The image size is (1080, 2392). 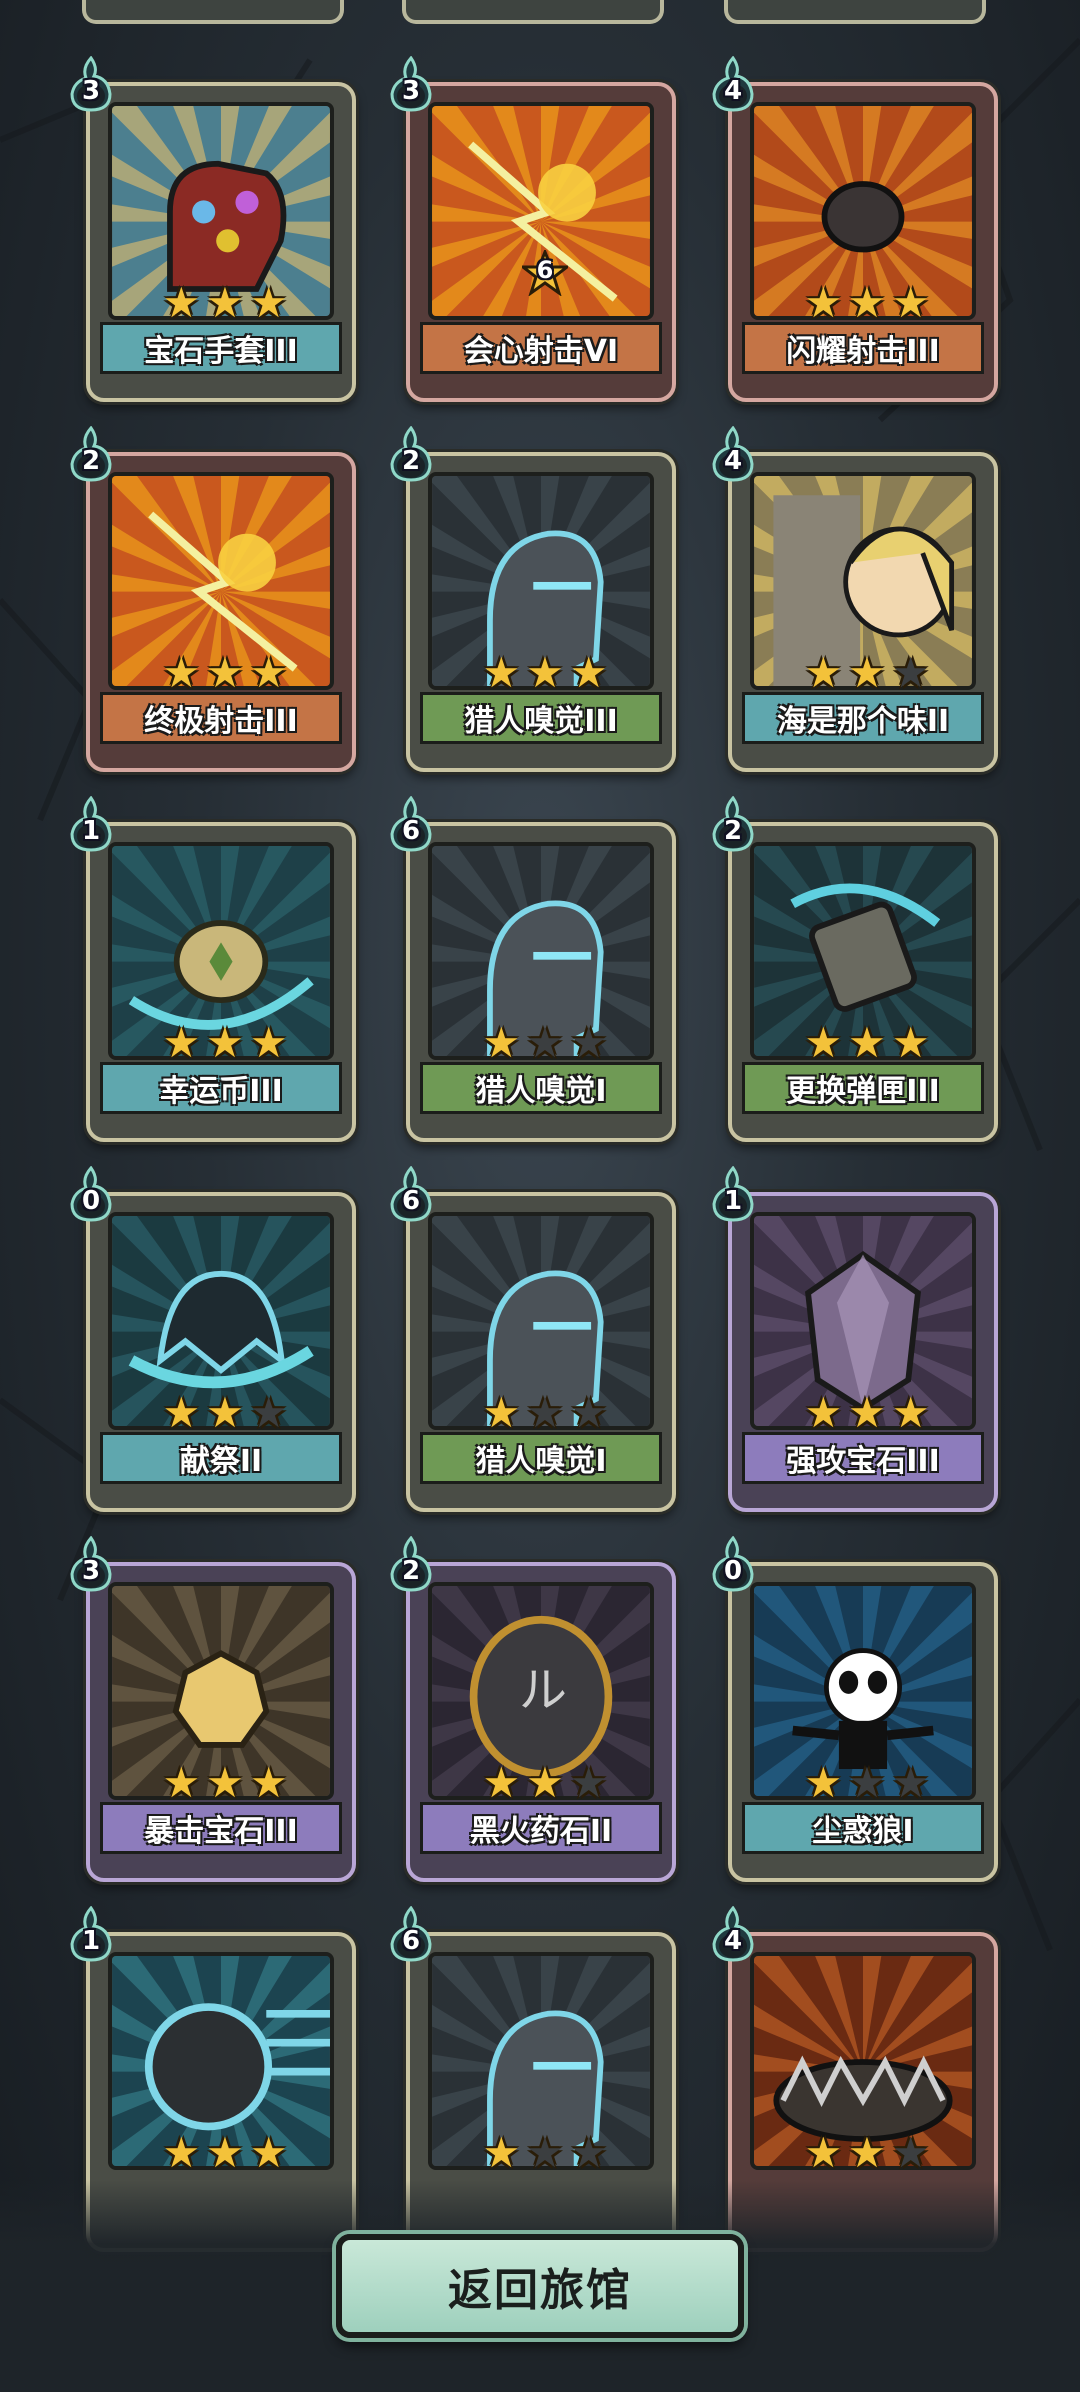 What do you see at coordinates (541, 242) in the screenshot?
I see `skill-card: 6 会心射击VI` at bounding box center [541, 242].